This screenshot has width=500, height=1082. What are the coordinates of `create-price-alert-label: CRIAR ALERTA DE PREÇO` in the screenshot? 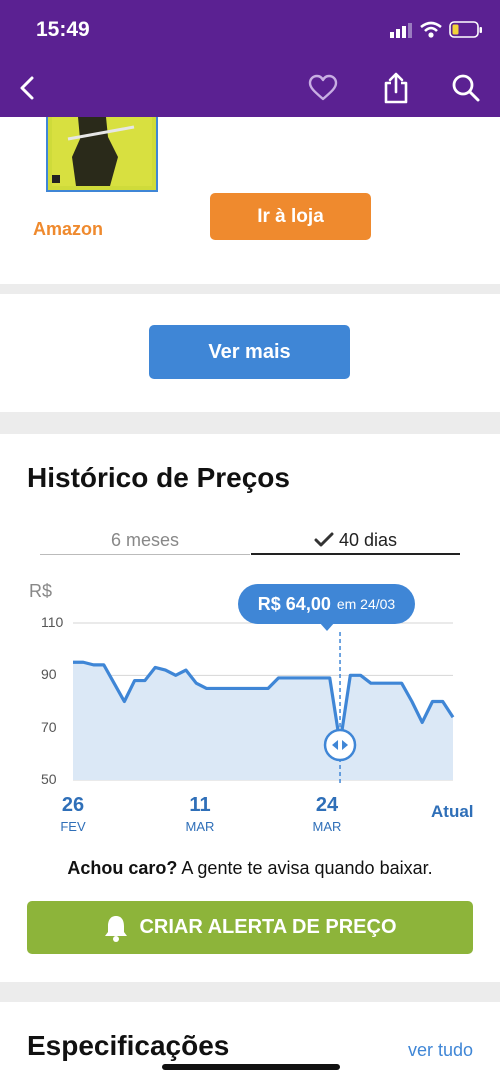 It's located at (268, 927).